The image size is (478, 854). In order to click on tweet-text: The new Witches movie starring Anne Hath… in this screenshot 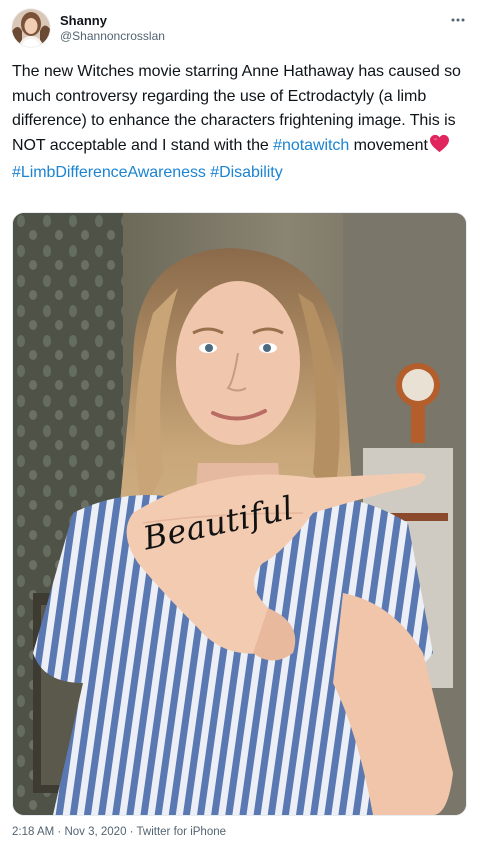, I will do `click(241, 123)`.